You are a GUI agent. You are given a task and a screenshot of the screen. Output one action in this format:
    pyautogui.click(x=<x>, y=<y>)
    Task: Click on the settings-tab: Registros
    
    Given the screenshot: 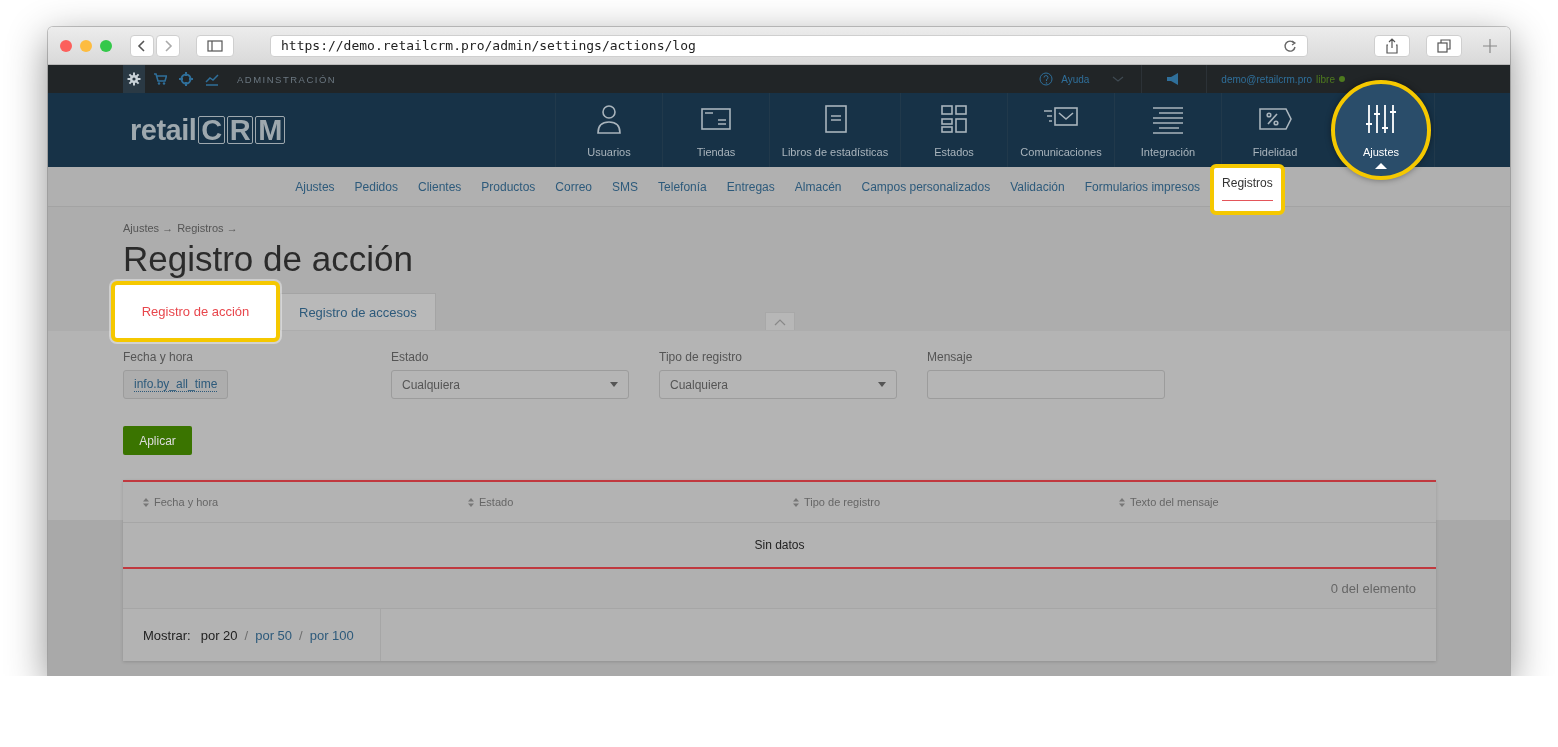 What is the action you would take?
    pyautogui.click(x=1247, y=189)
    